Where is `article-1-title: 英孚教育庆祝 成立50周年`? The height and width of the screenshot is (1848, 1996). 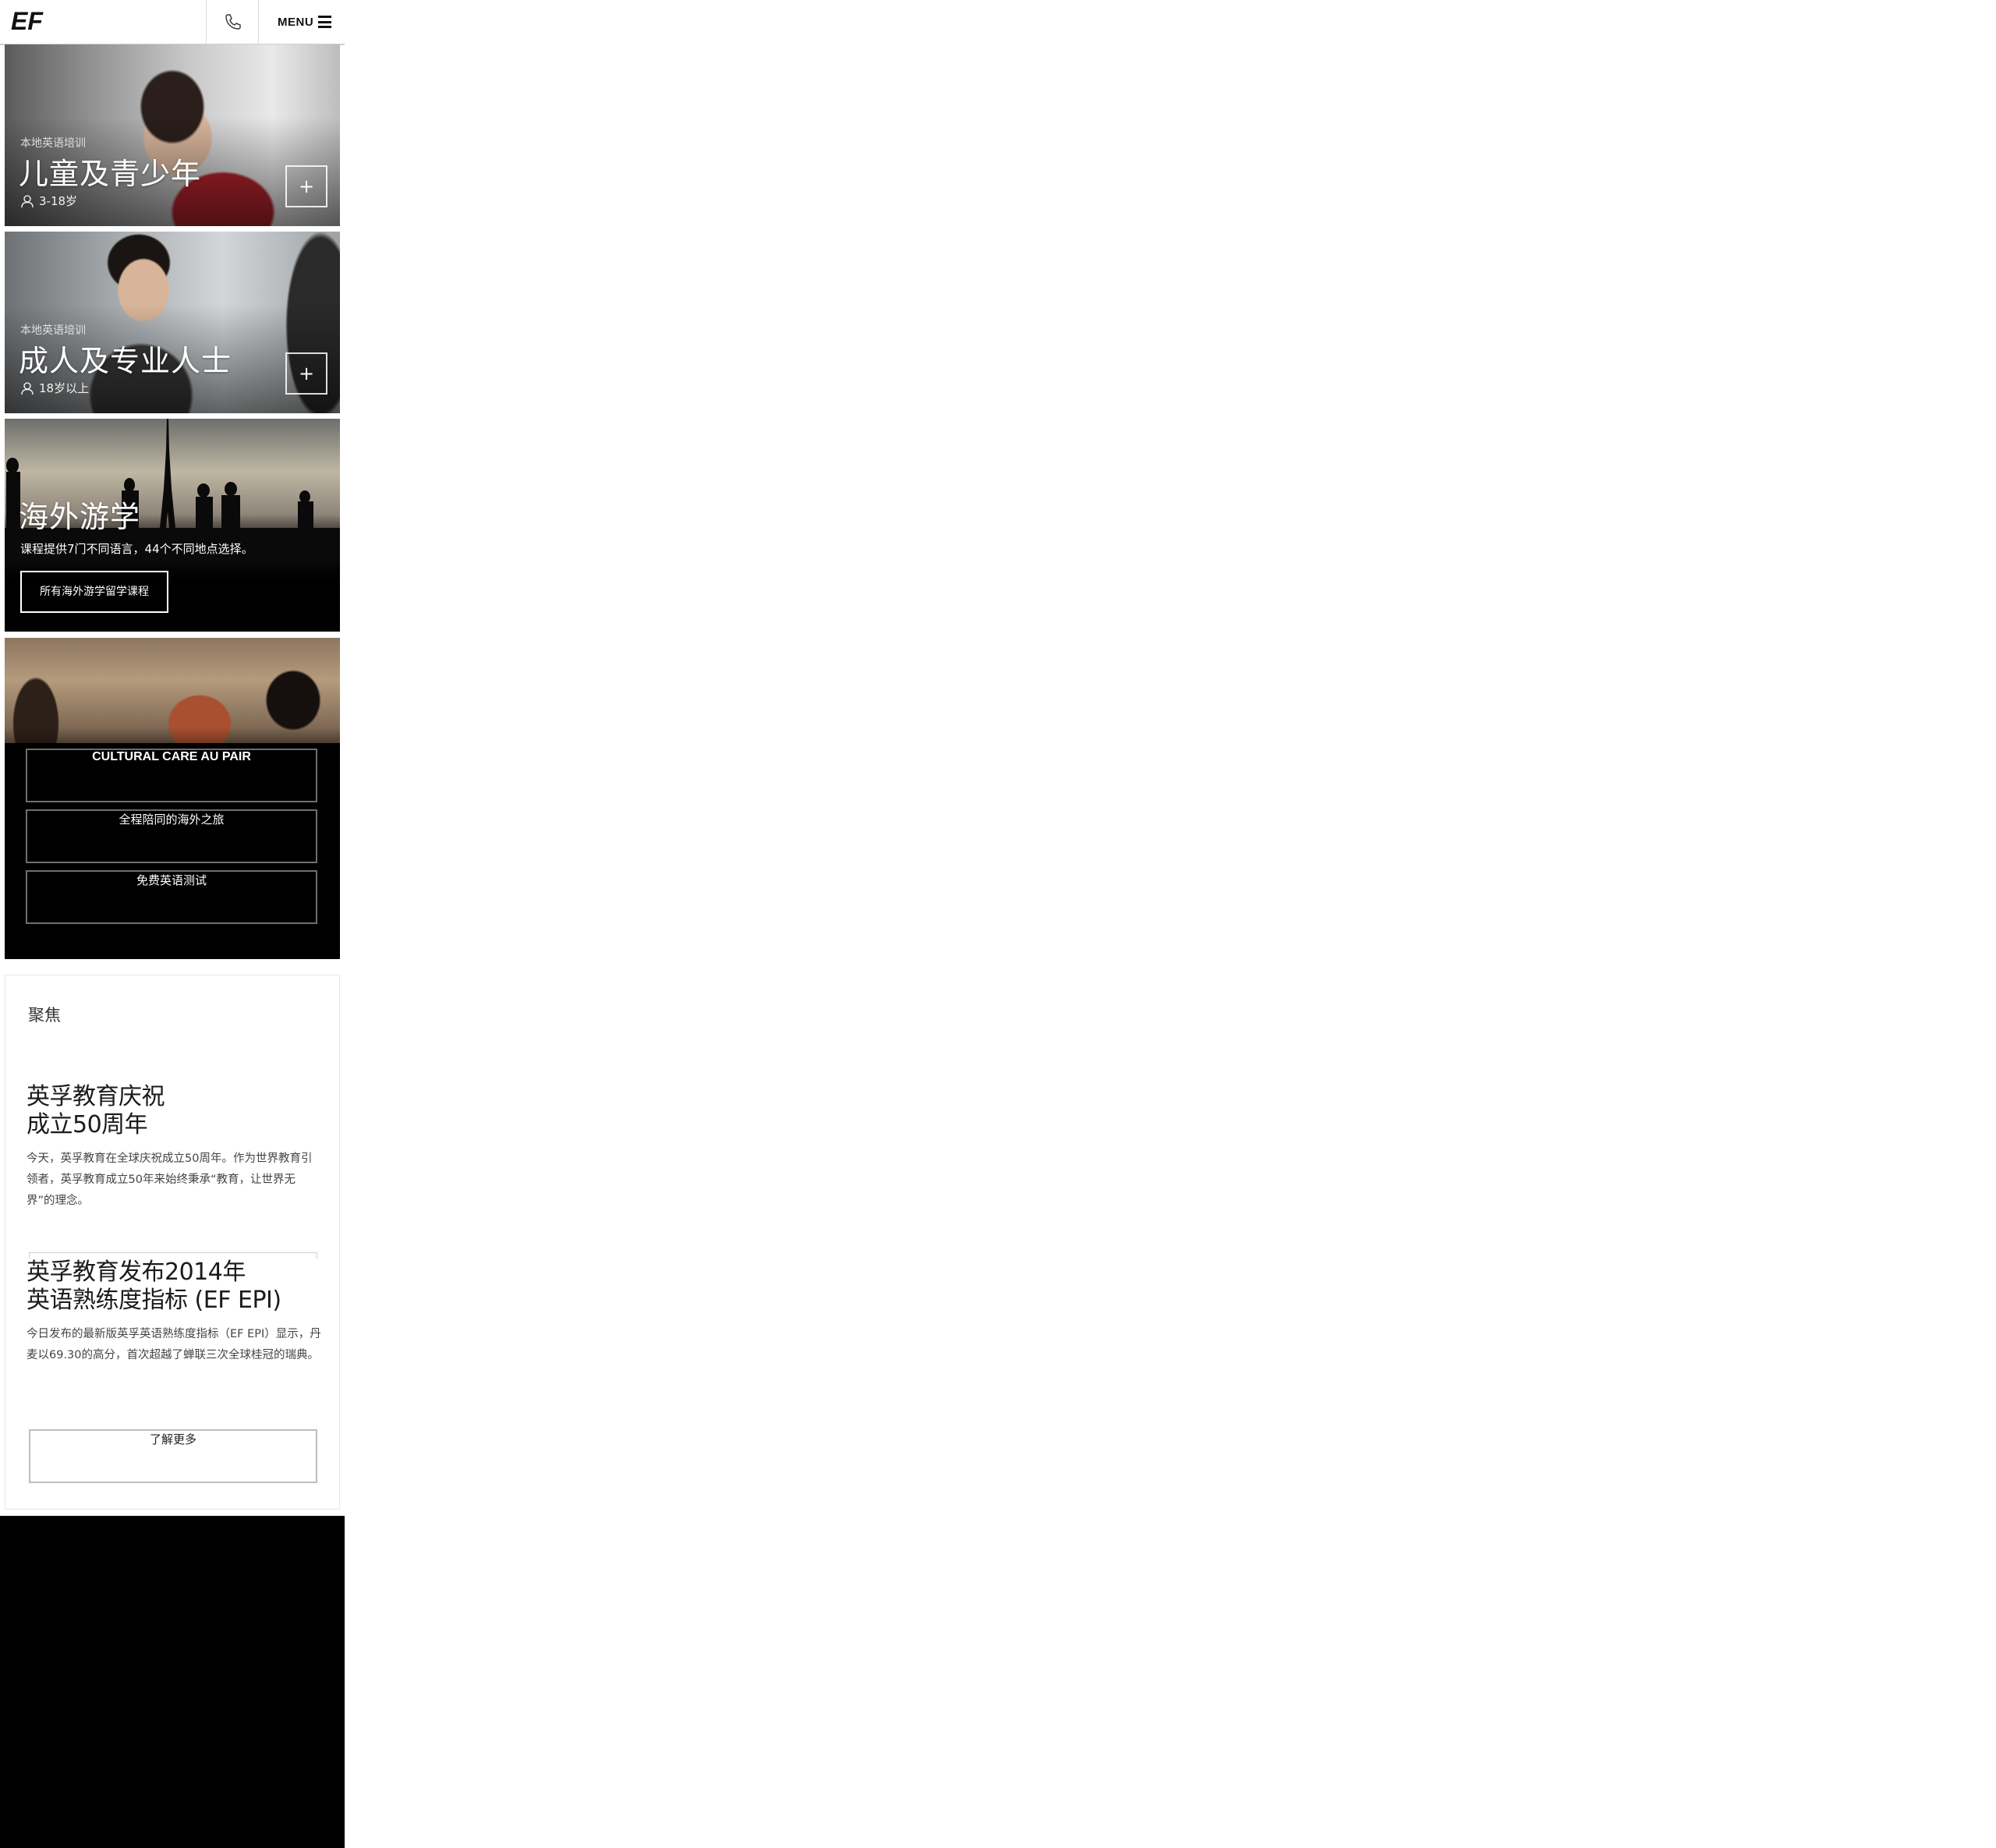 article-1-title: 英孚教育庆祝 成立50周年 is located at coordinates (96, 1111).